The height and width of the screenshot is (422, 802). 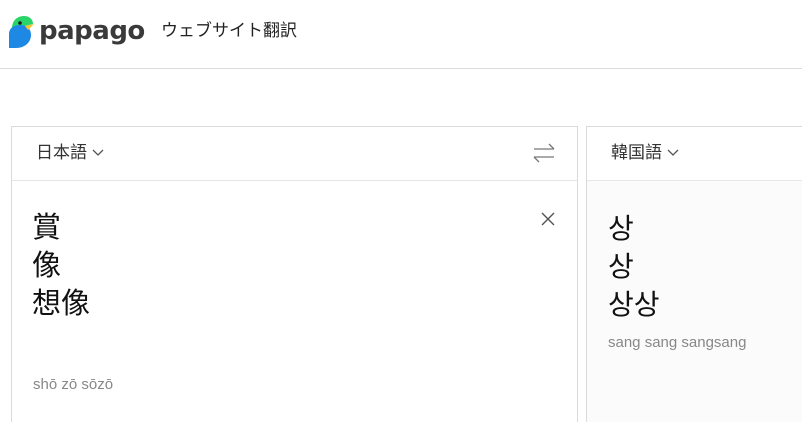 What do you see at coordinates (47, 265) in the screenshot?
I see `source-line: 像` at bounding box center [47, 265].